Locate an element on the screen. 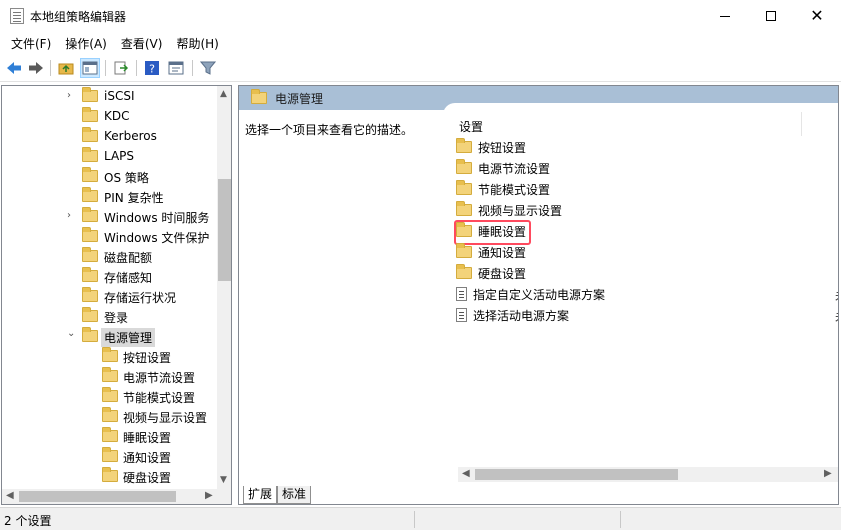  minimize-button is located at coordinates (725, 16).